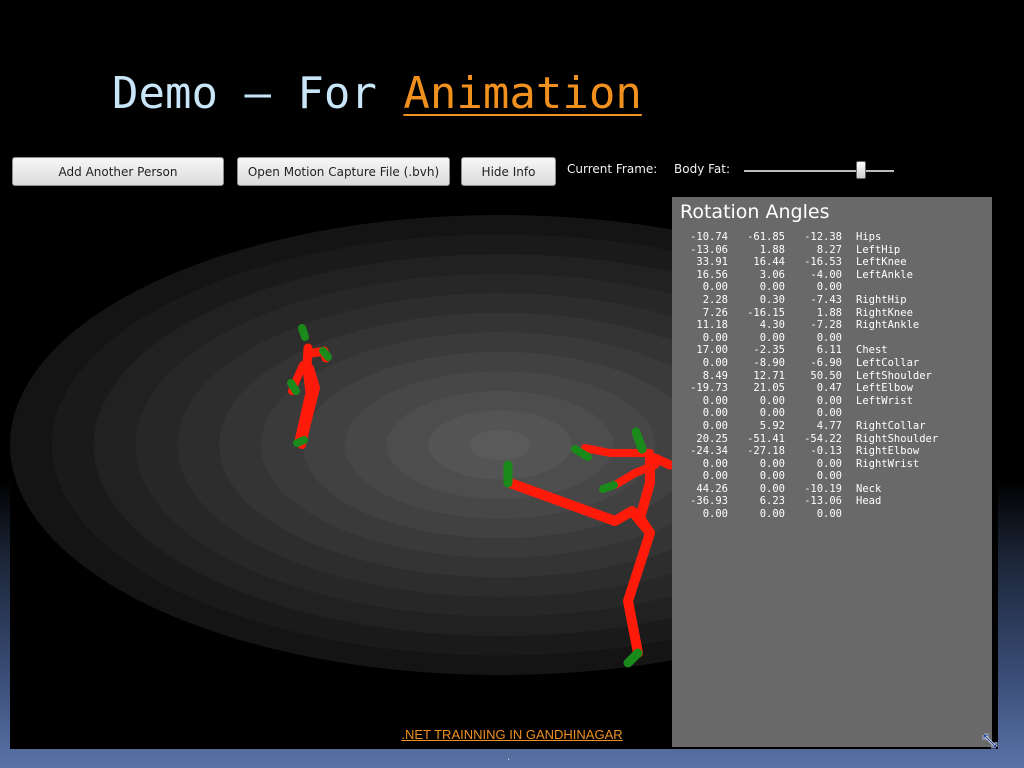  What do you see at coordinates (826, 451) in the screenshot?
I see `angle-value: -0.13` at bounding box center [826, 451].